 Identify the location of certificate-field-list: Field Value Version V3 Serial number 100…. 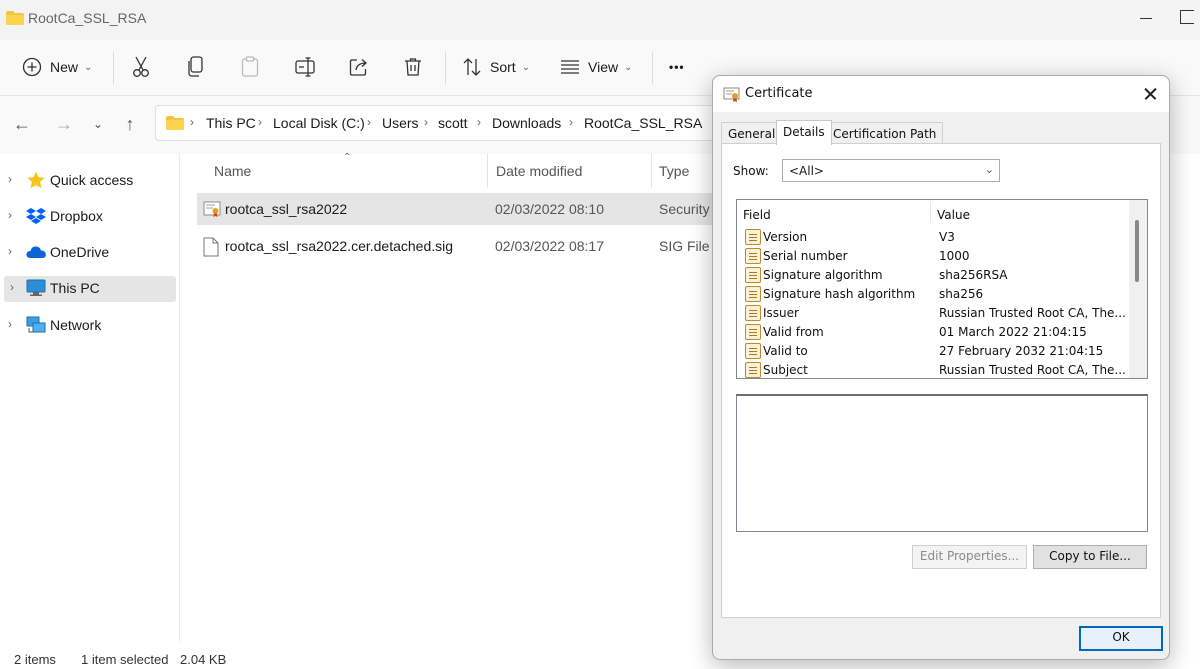
(942, 289).